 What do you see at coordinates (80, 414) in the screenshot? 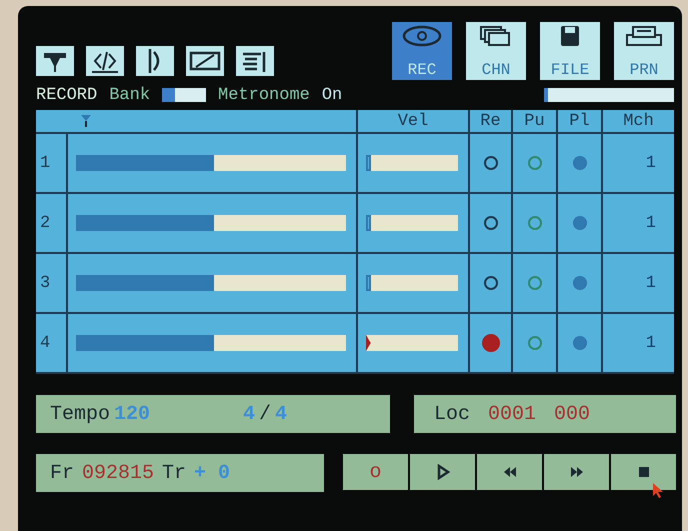
I see `tempo-label: Tempo` at bounding box center [80, 414].